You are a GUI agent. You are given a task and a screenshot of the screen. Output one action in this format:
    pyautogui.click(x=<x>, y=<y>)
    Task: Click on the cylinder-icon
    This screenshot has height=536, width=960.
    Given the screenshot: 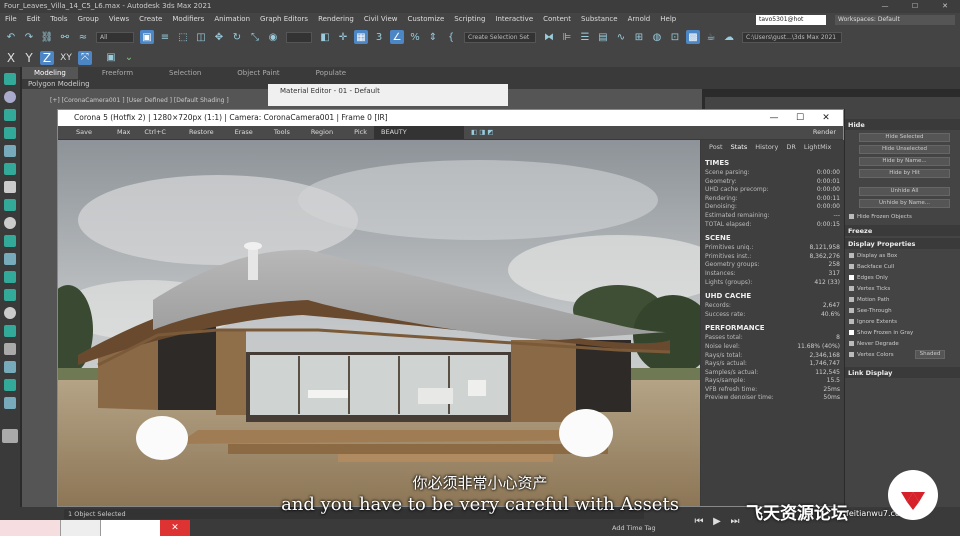 What is the action you would take?
    pyautogui.click(x=10, y=133)
    